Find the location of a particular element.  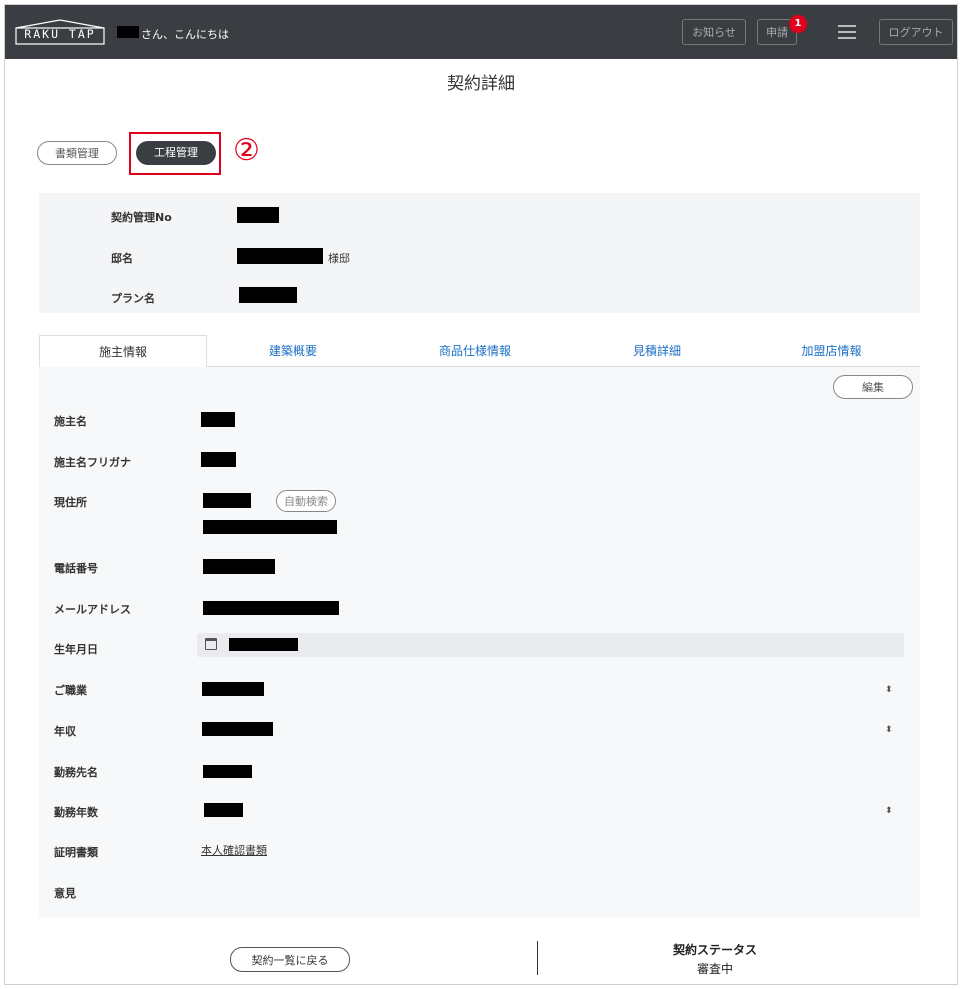

highlight-box is located at coordinates (175, 153).